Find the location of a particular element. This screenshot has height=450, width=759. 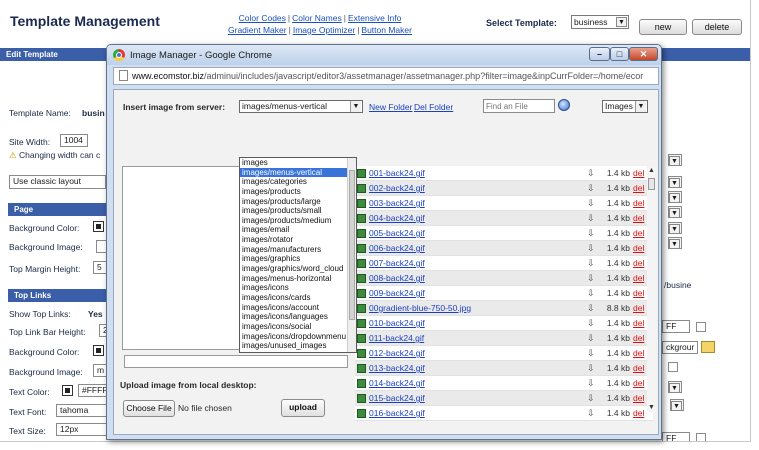

right-input-ff-2: FF is located at coordinates (676, 436).